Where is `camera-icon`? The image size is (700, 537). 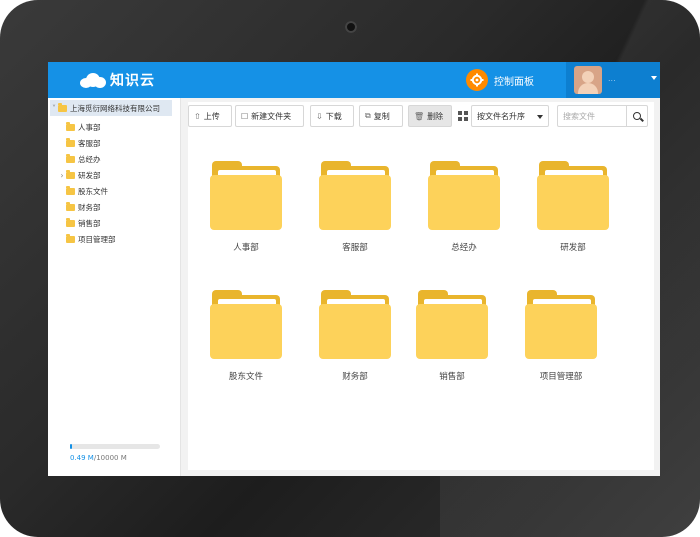
camera-icon is located at coordinates (351, 27).